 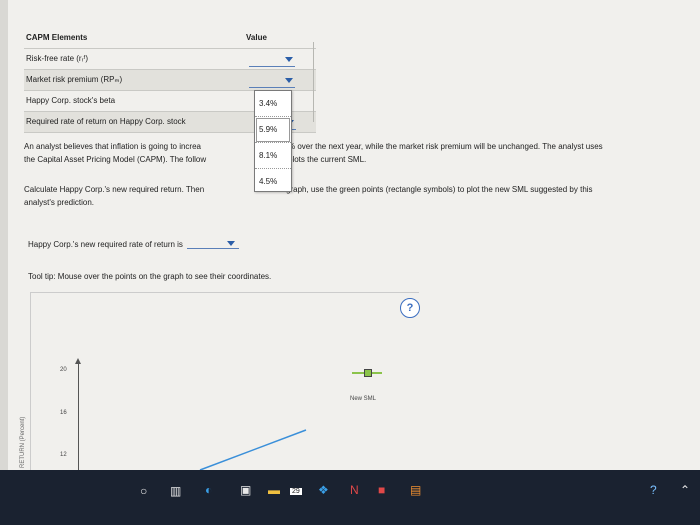 I want to click on store-icon: ▣, so click(x=245, y=490).